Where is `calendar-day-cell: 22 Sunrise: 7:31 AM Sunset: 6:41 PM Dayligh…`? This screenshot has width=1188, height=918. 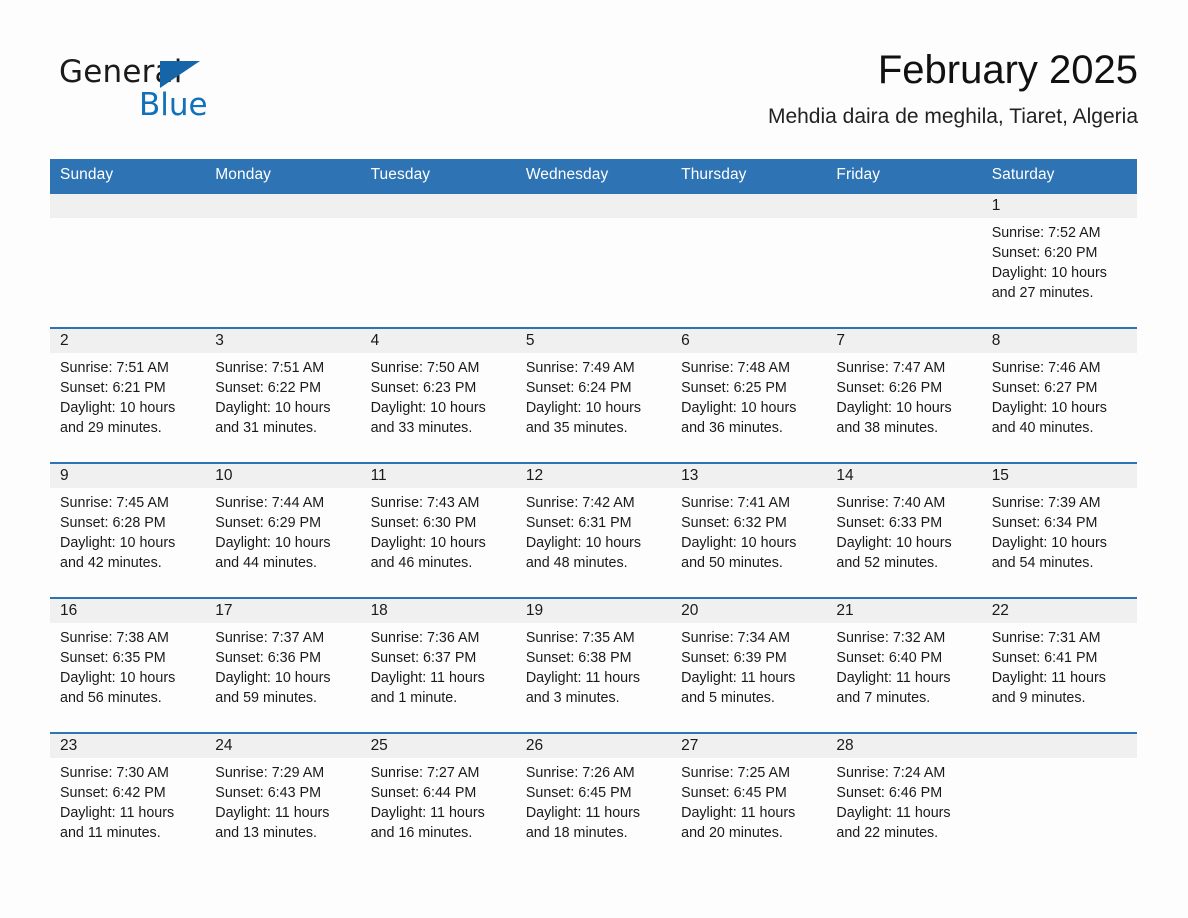 calendar-day-cell: 22 Sunrise: 7:31 AM Sunset: 6:41 PM Dayligh… is located at coordinates (1059, 665).